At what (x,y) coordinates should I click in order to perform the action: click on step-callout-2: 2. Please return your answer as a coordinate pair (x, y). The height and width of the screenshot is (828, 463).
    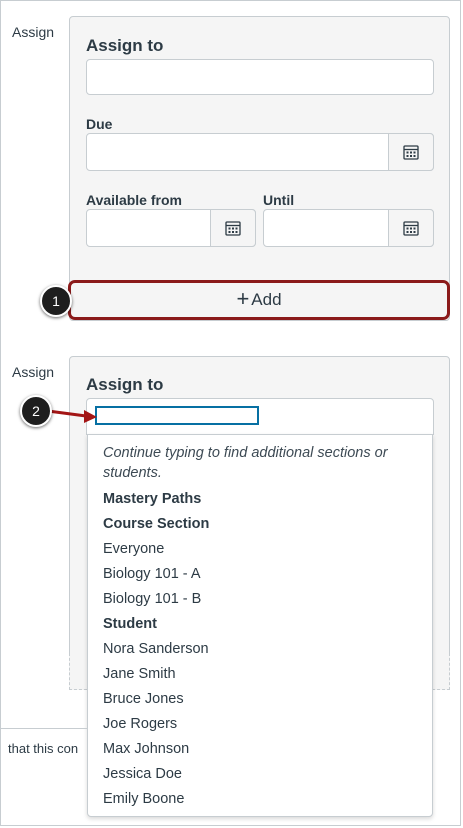
    Looking at the image, I should click on (36, 411).